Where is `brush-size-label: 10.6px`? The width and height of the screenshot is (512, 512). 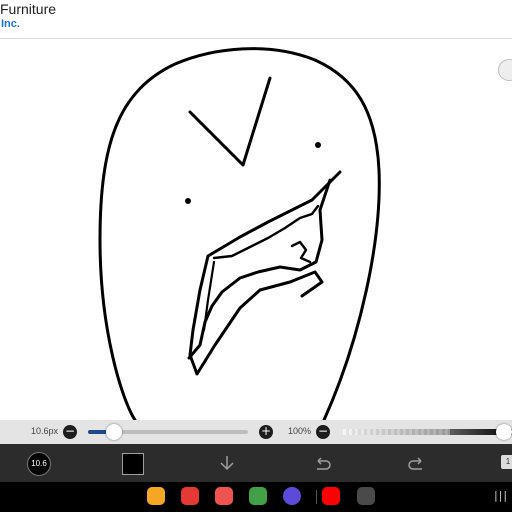 brush-size-label: 10.6px is located at coordinates (45, 431).